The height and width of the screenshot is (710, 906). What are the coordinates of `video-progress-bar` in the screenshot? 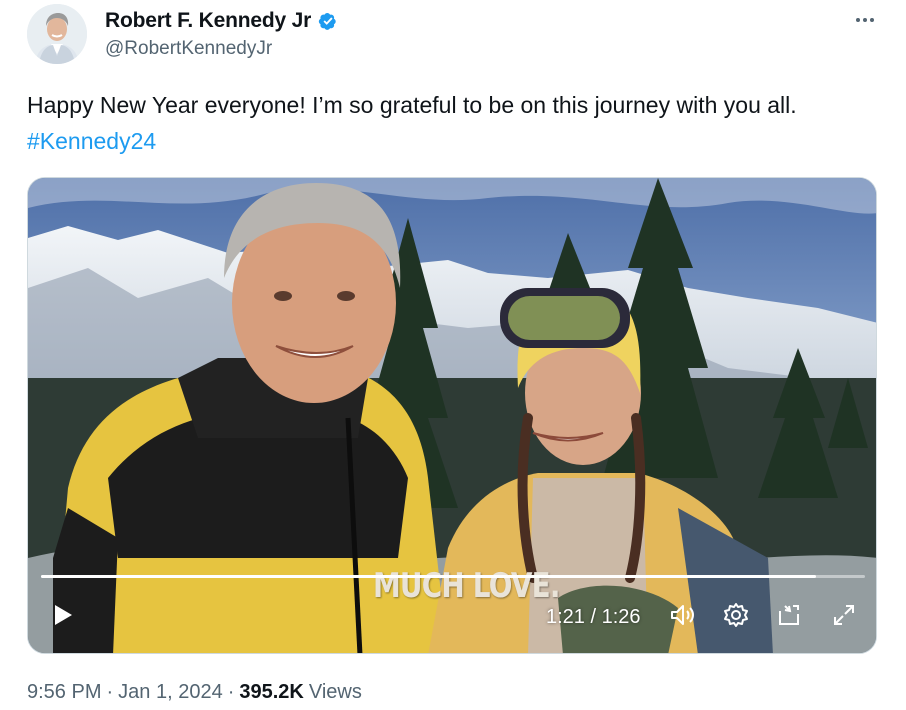 It's located at (453, 576).